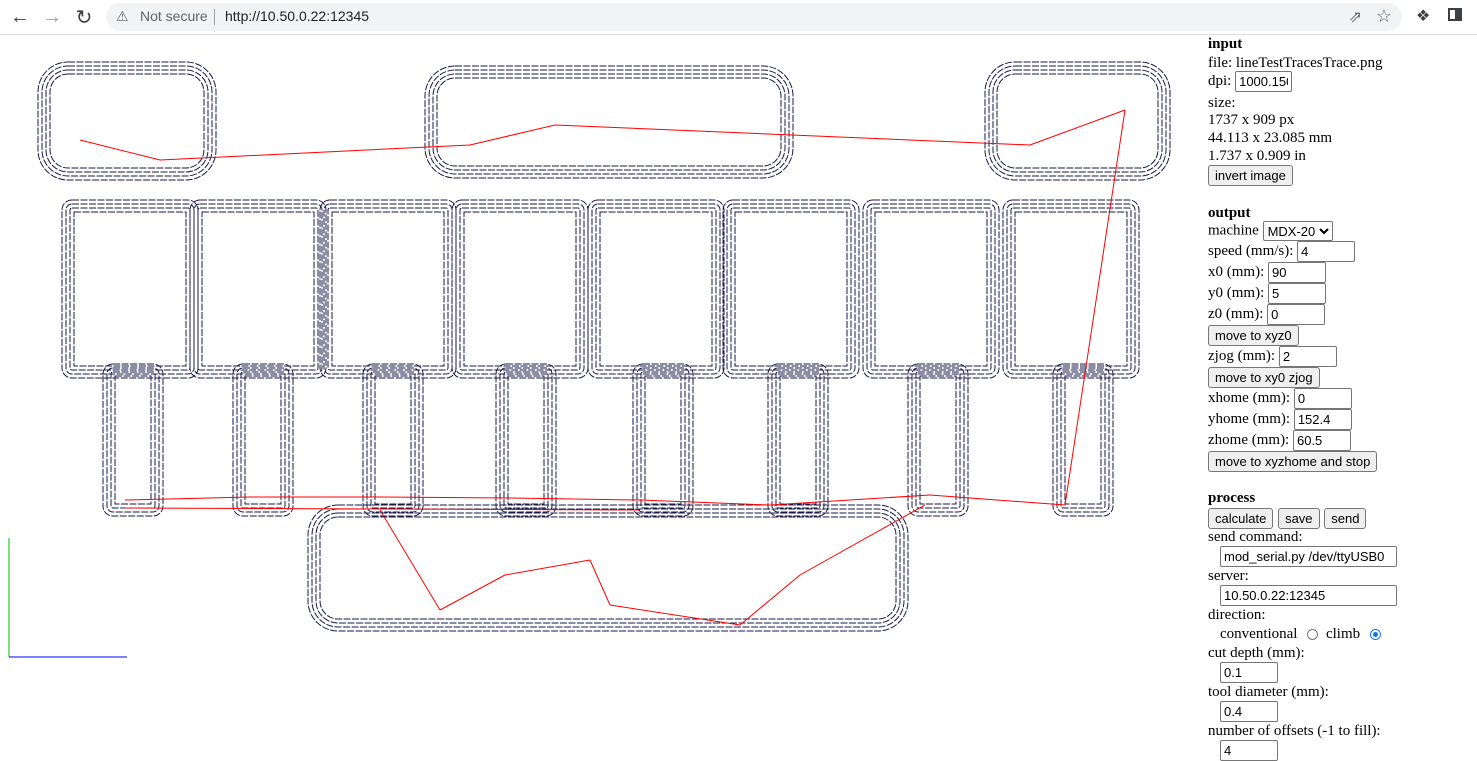 The height and width of the screenshot is (761, 1477). I want to click on y0-input, so click(1297, 293).